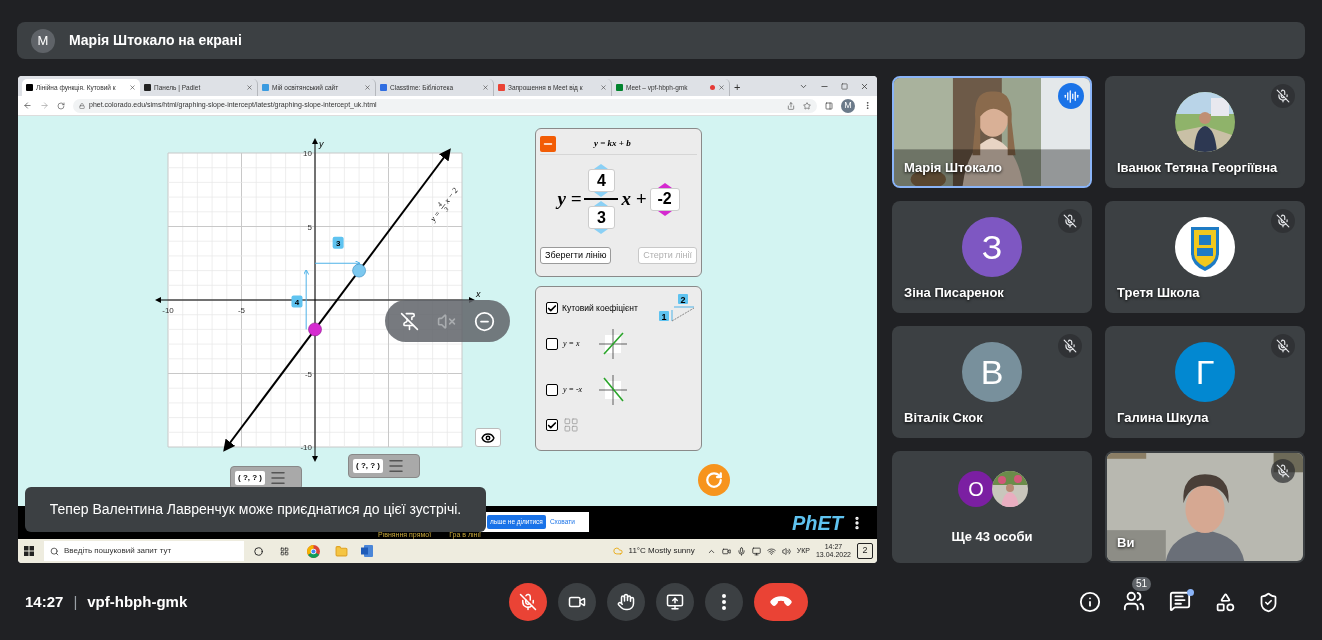 Image resolution: width=1322 pixels, height=640 pixels. Describe the element at coordinates (1134, 601) in the screenshot. I see `people-icon` at that location.